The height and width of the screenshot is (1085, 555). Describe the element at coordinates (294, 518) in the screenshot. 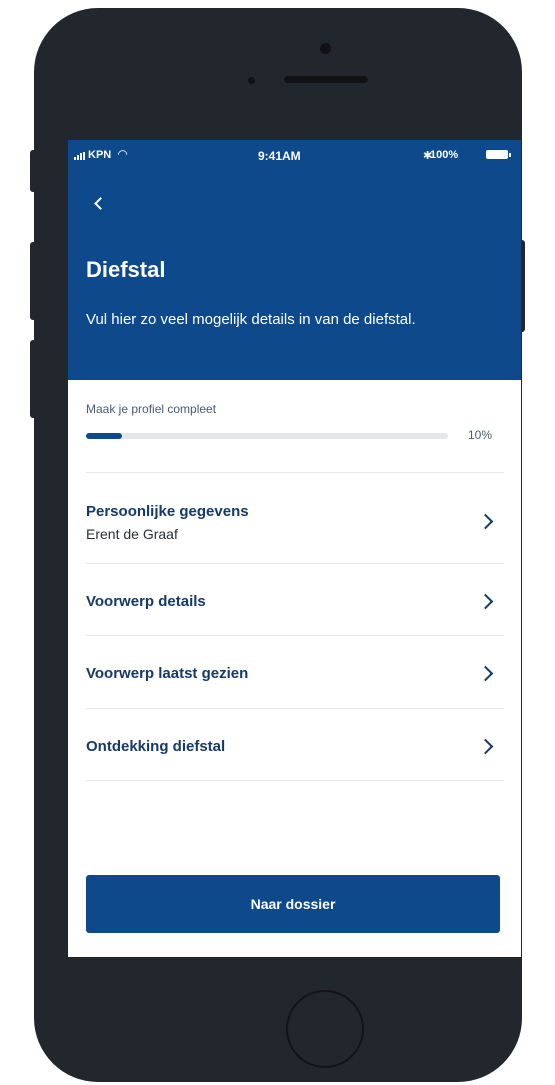

I see `list-item-persoonlijke-gegevens: Persoonlijke gegevens Erent de Graaf` at that location.